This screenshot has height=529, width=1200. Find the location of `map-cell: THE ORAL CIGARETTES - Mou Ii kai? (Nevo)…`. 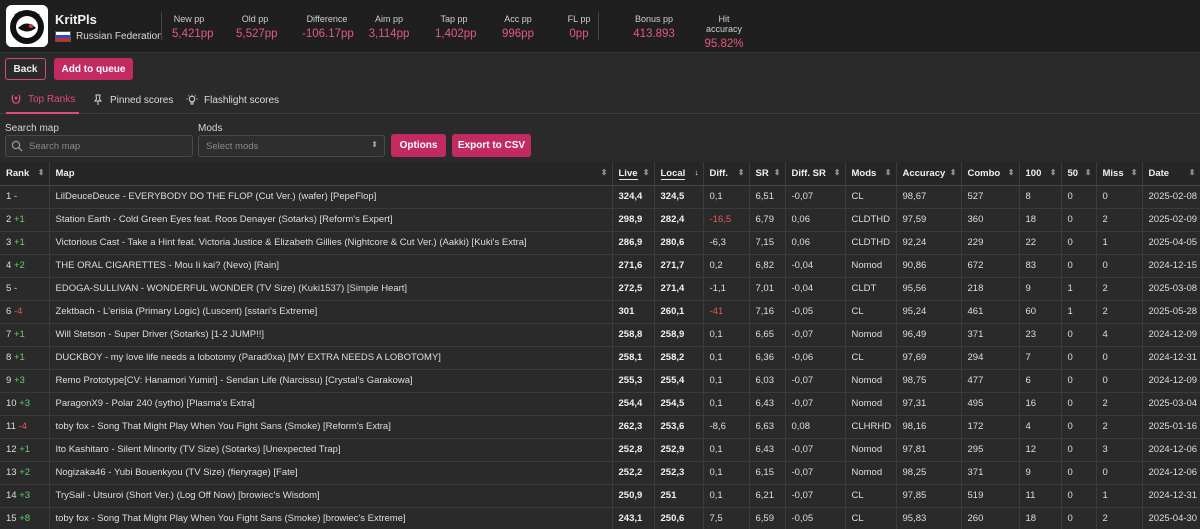

map-cell: THE ORAL CIGARETTES - Mou Ii kai? (Nevo)… is located at coordinates (331, 266).